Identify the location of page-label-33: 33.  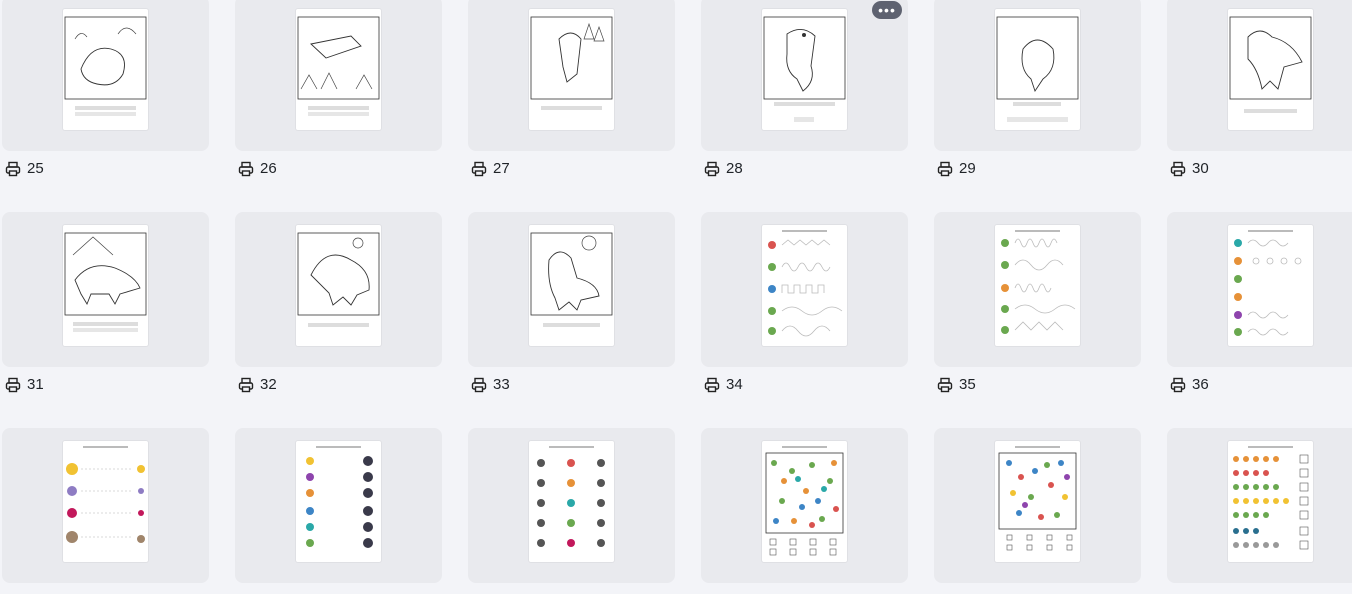
(490, 384).